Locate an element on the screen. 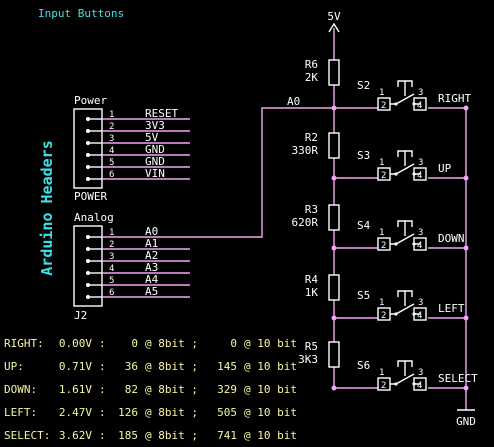 The height and width of the screenshot is (447, 494). switch-ref: S4 is located at coordinates (364, 225).